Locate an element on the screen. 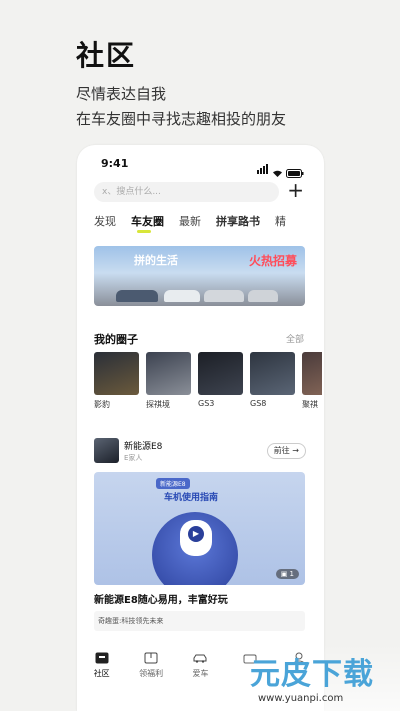 The width and height of the screenshot is (400, 711). circle-label: 聚祺 is located at coordinates (310, 404).